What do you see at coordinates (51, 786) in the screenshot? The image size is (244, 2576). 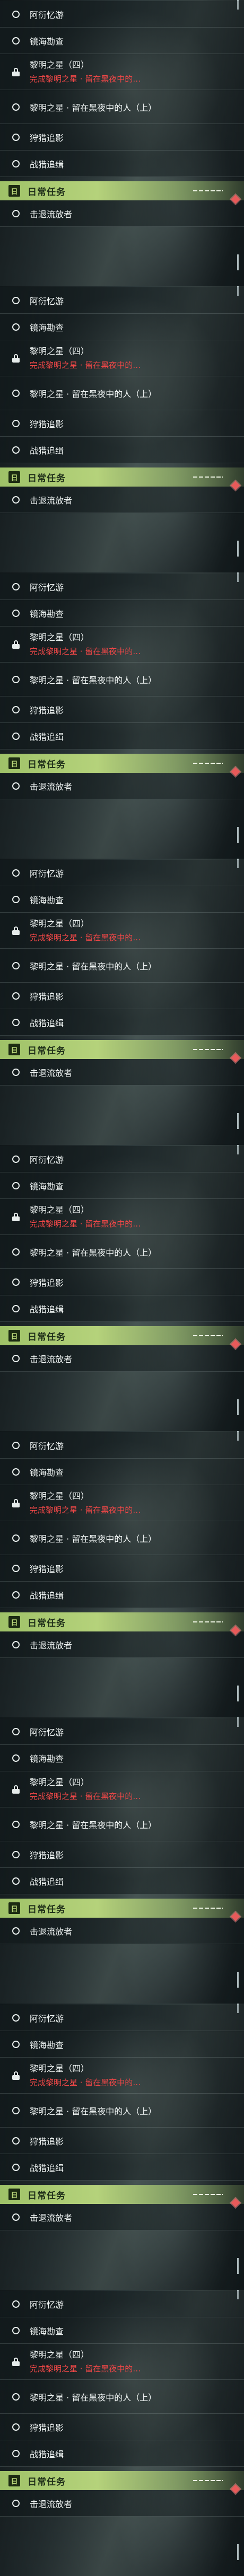 I see `quest-text: 击退流放者` at bounding box center [51, 786].